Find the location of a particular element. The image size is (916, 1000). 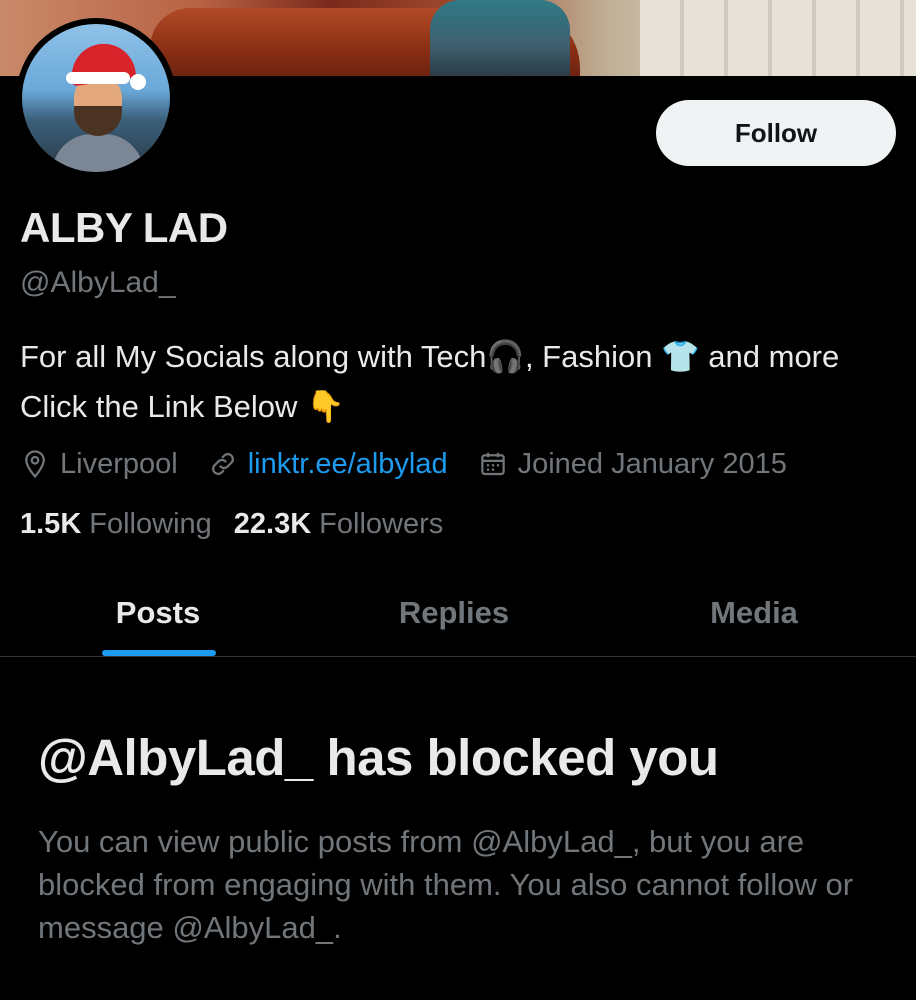

followers-stat: 22.3K Followers is located at coordinates (338, 524).